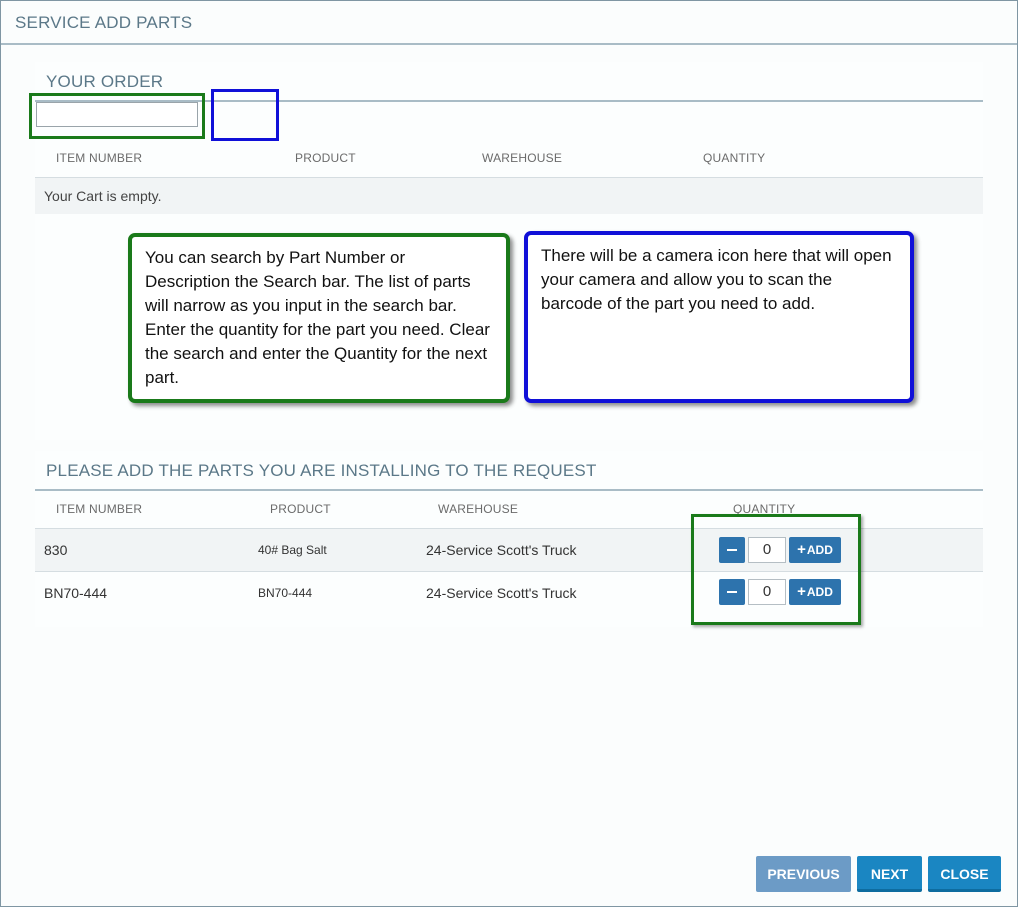  I want to click on order-col-item-number: ITEM NUMBER, so click(99, 158).